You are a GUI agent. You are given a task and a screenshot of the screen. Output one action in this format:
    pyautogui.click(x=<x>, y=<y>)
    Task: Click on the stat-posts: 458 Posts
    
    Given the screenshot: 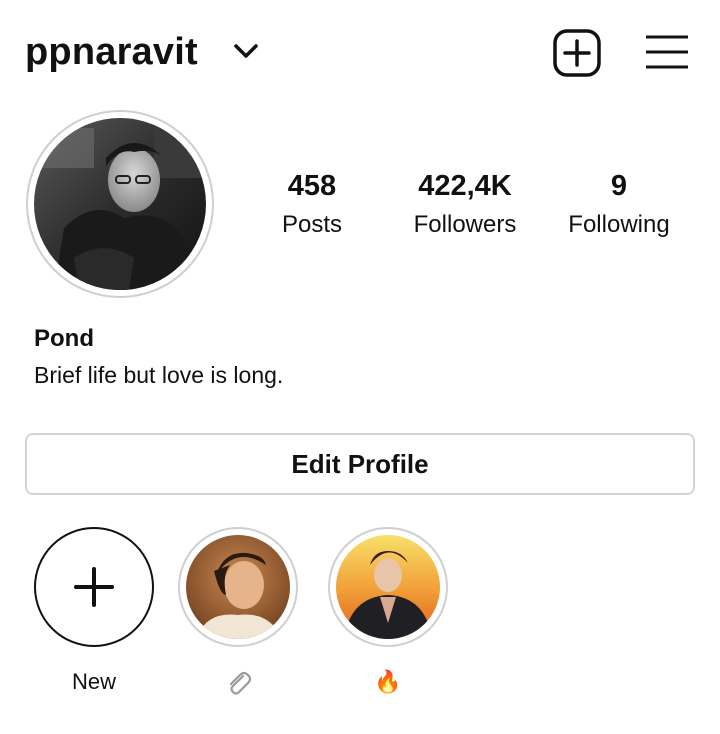 What is the action you would take?
    pyautogui.click(x=312, y=205)
    